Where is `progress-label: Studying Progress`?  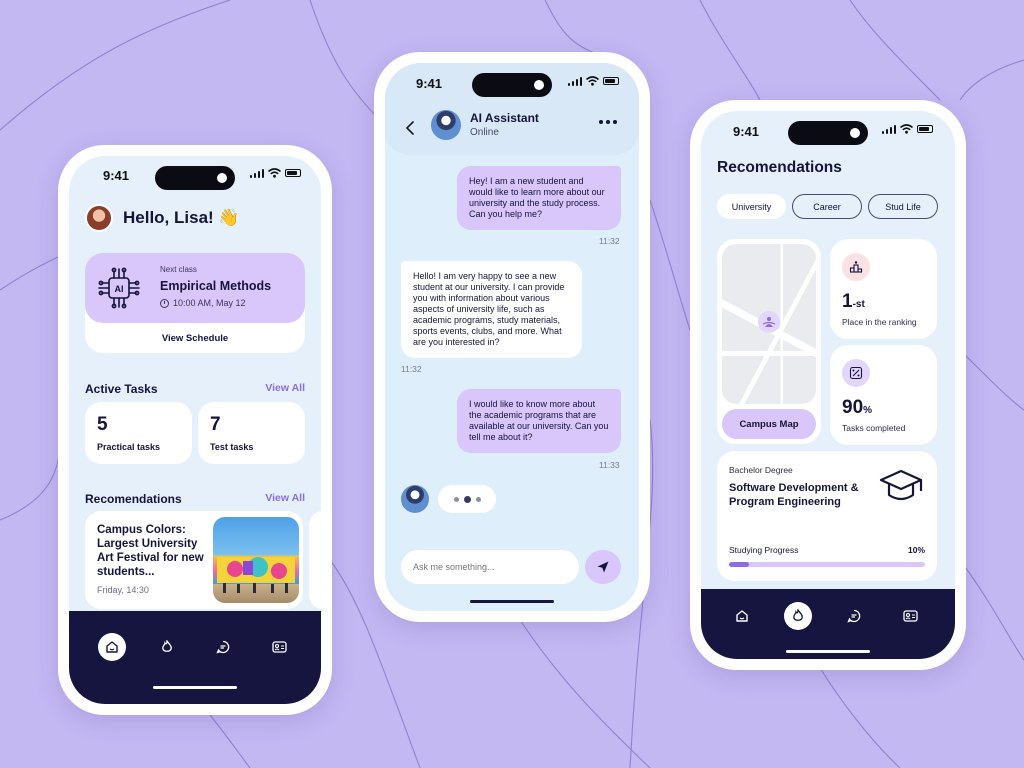 progress-label: Studying Progress is located at coordinates (764, 550).